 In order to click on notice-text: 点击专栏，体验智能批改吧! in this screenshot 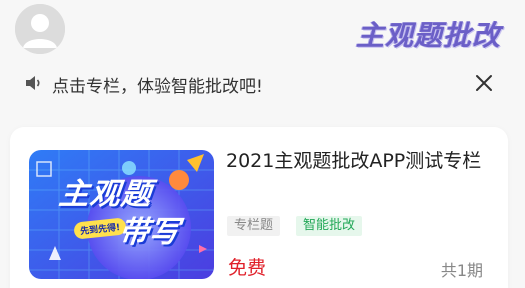, I will do `click(157, 87)`.